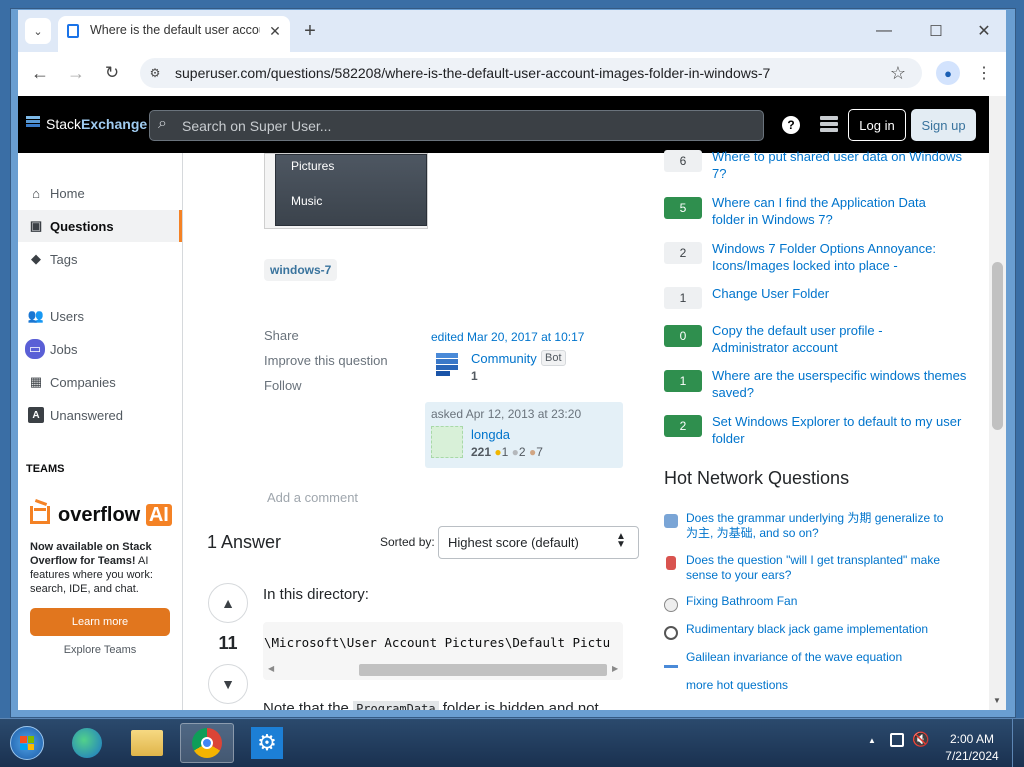 The height and width of the screenshot is (767, 1024). I want to click on teams-heading: TEAMS, so click(45, 469).